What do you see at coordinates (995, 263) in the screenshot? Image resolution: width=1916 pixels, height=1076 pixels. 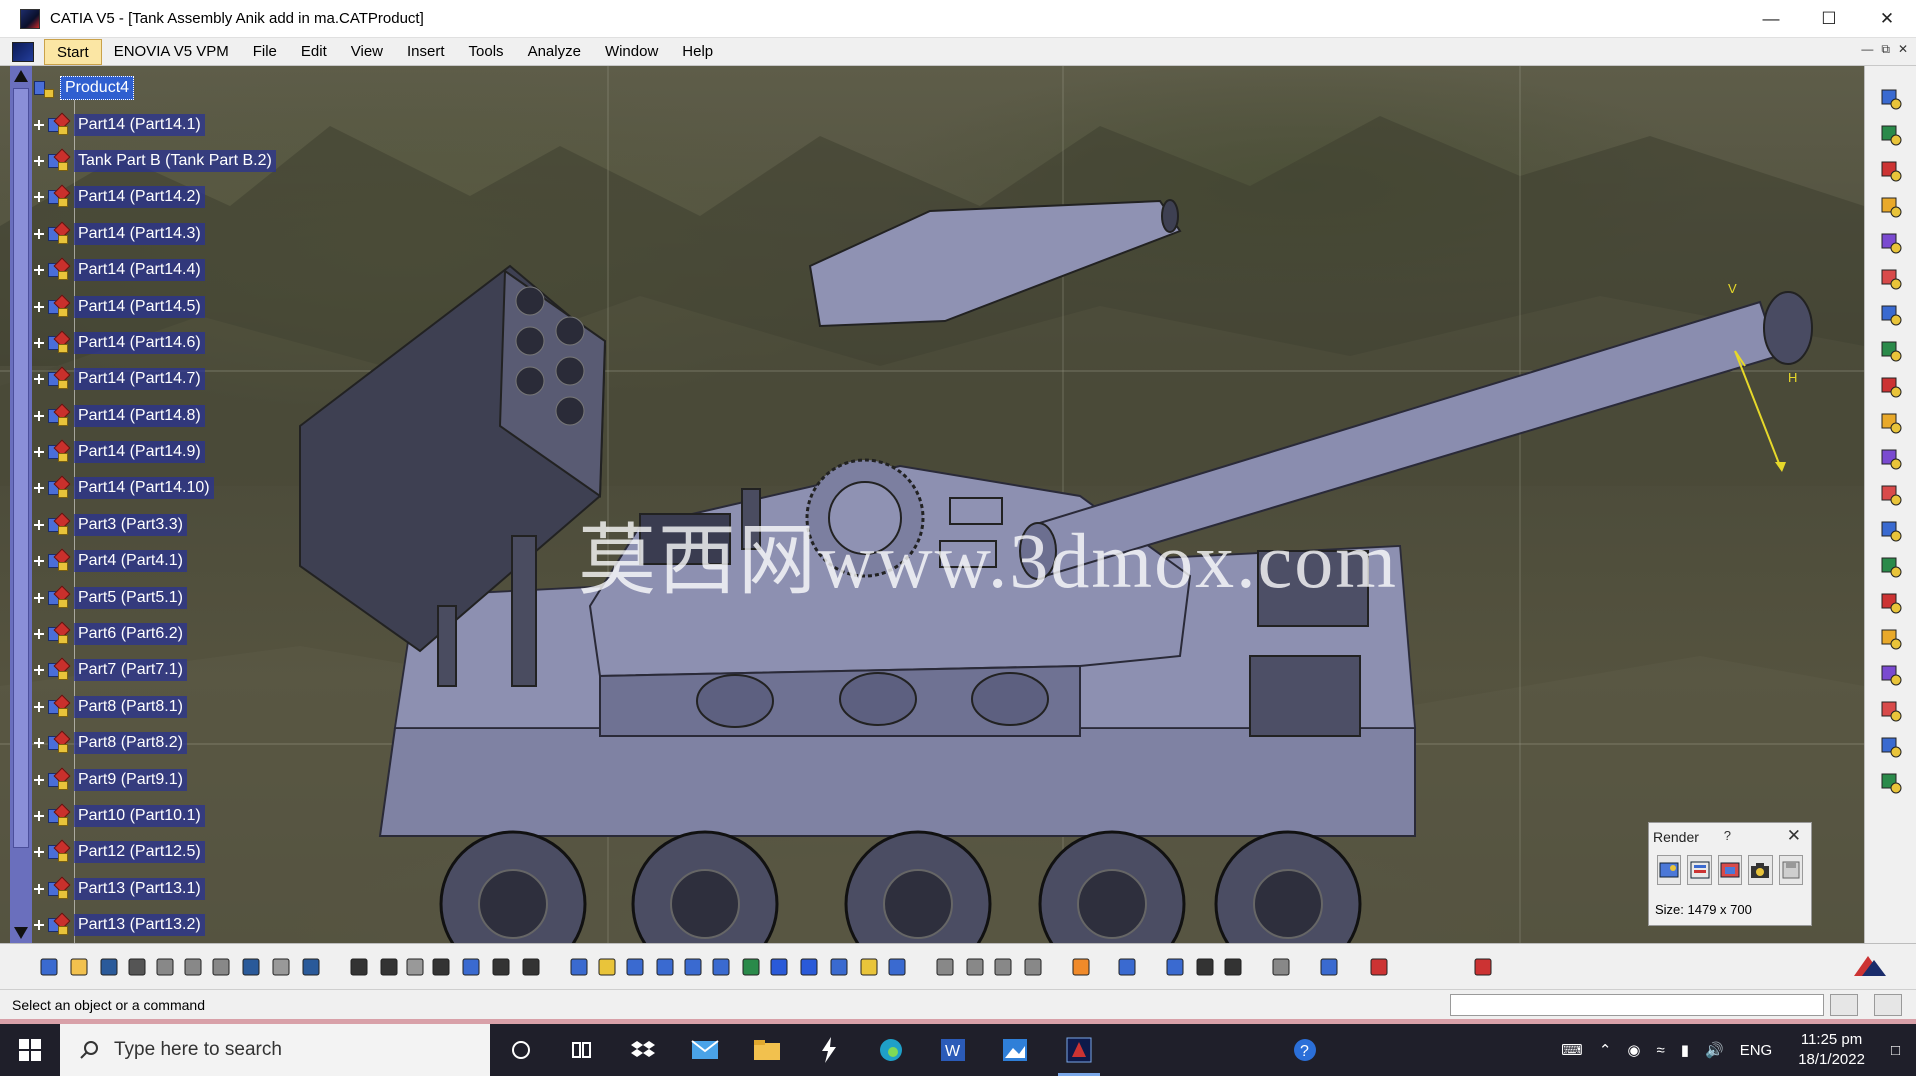 I see `missile-projectile` at bounding box center [995, 263].